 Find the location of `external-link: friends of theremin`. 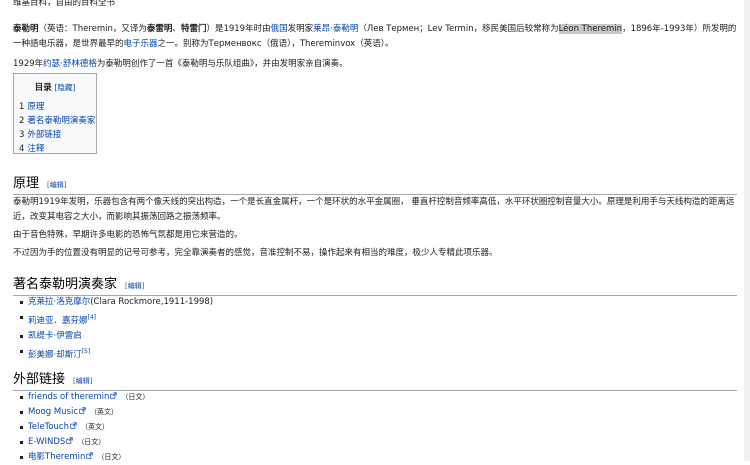

external-link: friends of theremin is located at coordinates (68, 397).